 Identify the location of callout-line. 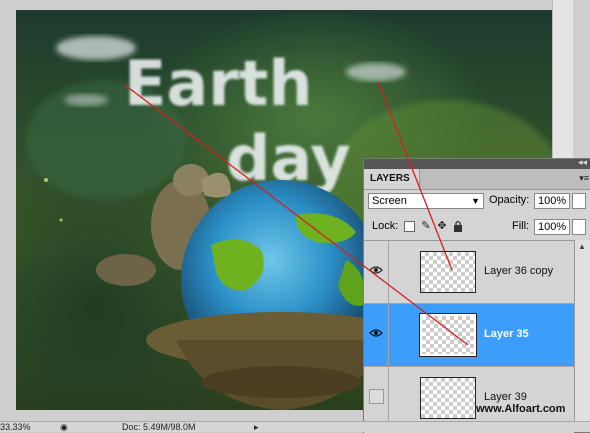
(415, 176).